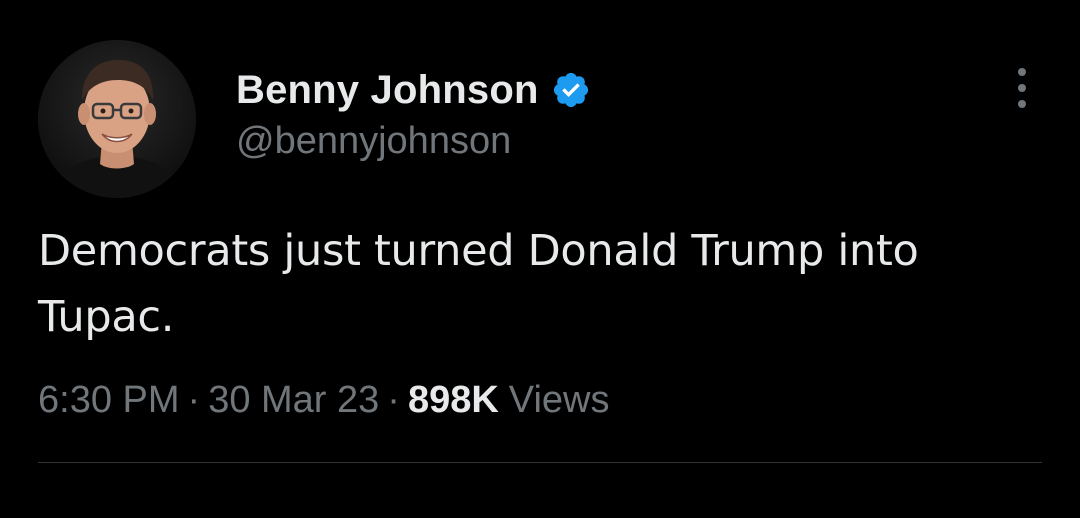 This screenshot has height=518, width=1080. I want to click on avatar, so click(117, 119).